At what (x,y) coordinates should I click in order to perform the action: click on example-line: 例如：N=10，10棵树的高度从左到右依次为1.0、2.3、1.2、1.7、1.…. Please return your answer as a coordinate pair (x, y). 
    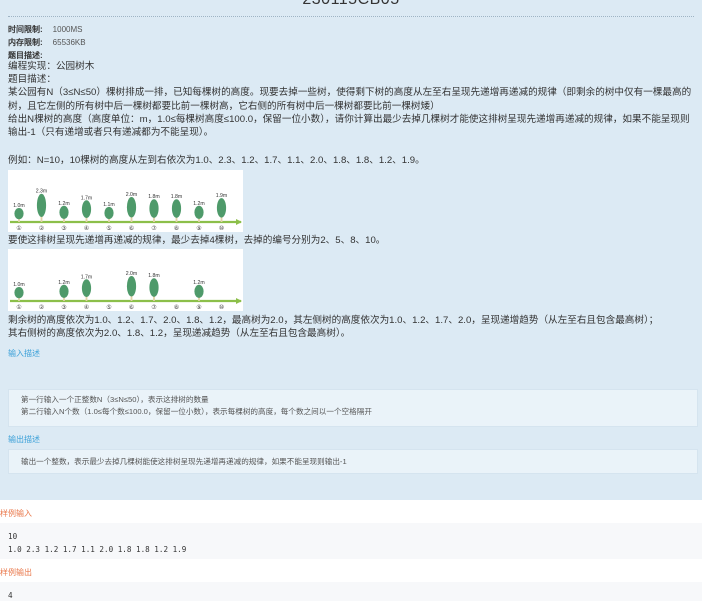
    Looking at the image, I should click on (216, 160).